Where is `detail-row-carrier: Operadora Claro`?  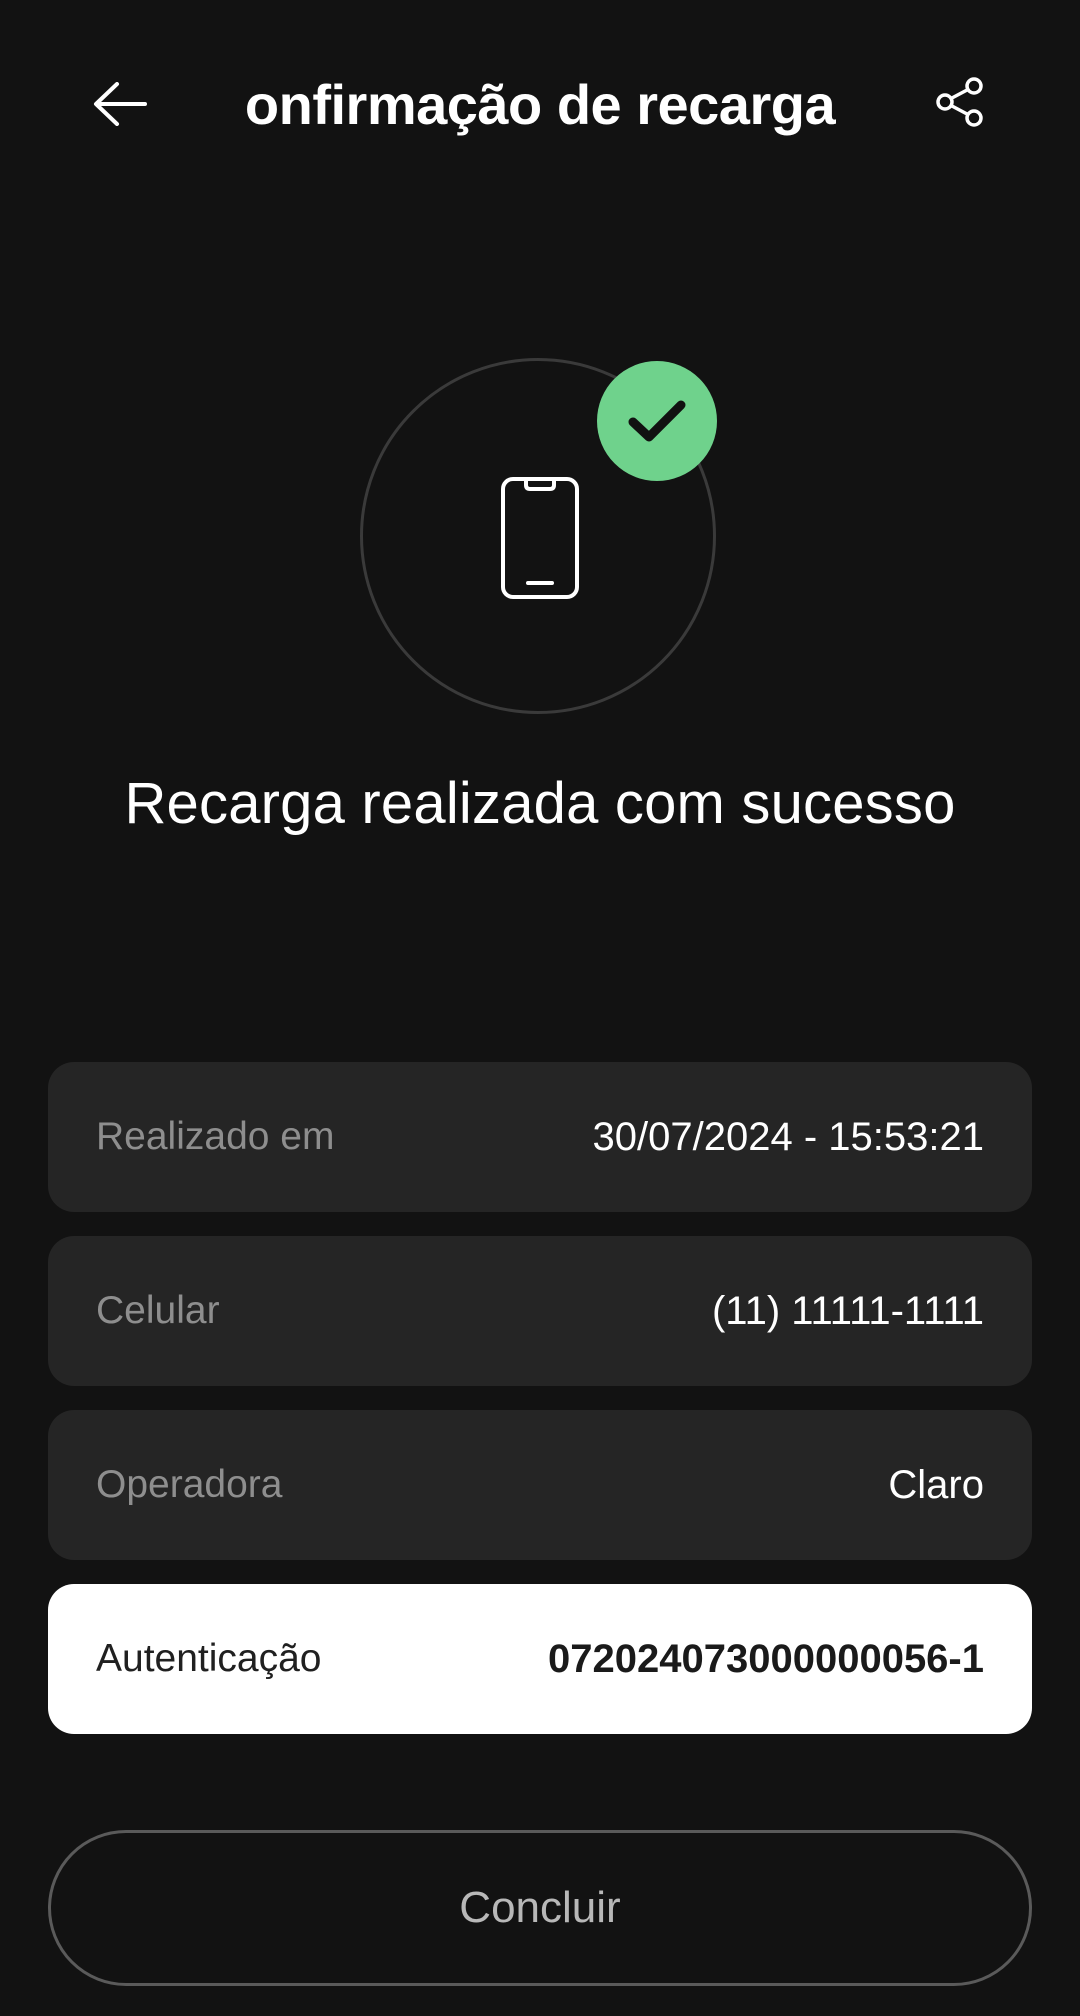
detail-row-carrier: Operadora Claro is located at coordinates (540, 1485).